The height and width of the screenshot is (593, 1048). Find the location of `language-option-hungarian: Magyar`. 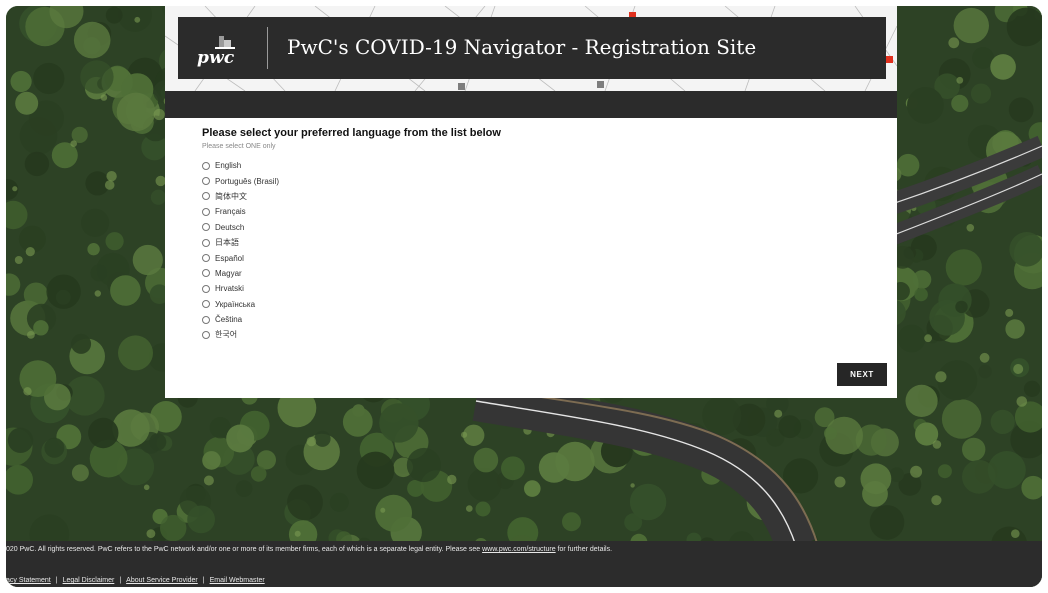

language-option-hungarian: Magyar is located at coordinates (240, 273).